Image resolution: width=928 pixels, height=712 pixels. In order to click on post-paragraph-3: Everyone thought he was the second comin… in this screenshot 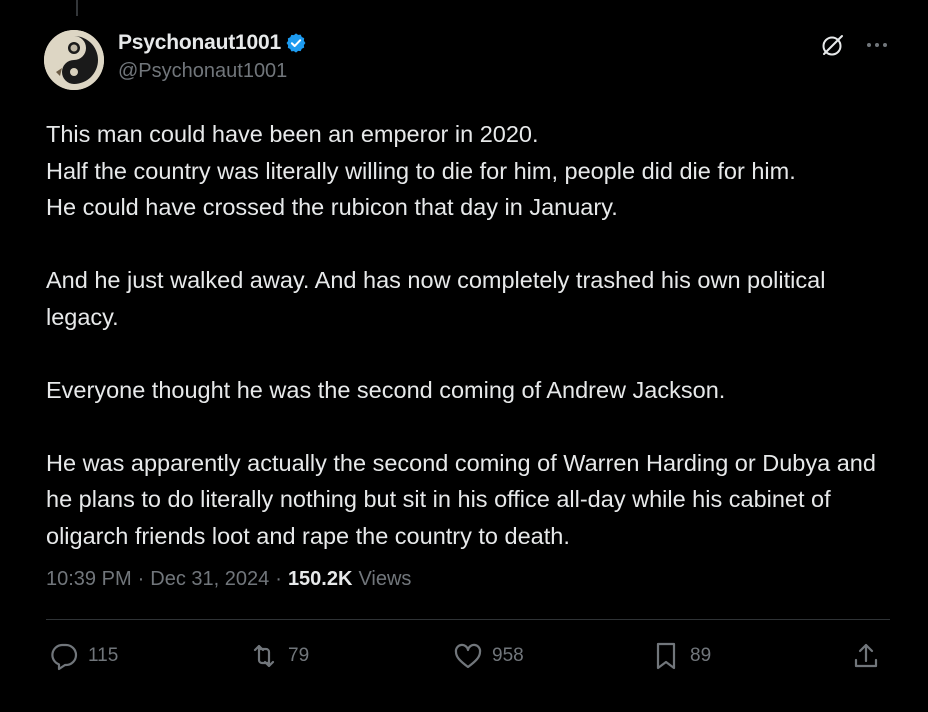, I will do `click(386, 389)`.